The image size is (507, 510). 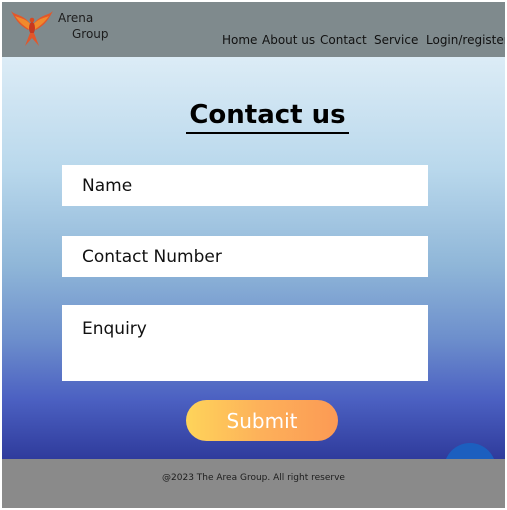 What do you see at coordinates (253, 483) in the screenshot?
I see `site-footer: @2023 The Area Group. All right reserve` at bounding box center [253, 483].